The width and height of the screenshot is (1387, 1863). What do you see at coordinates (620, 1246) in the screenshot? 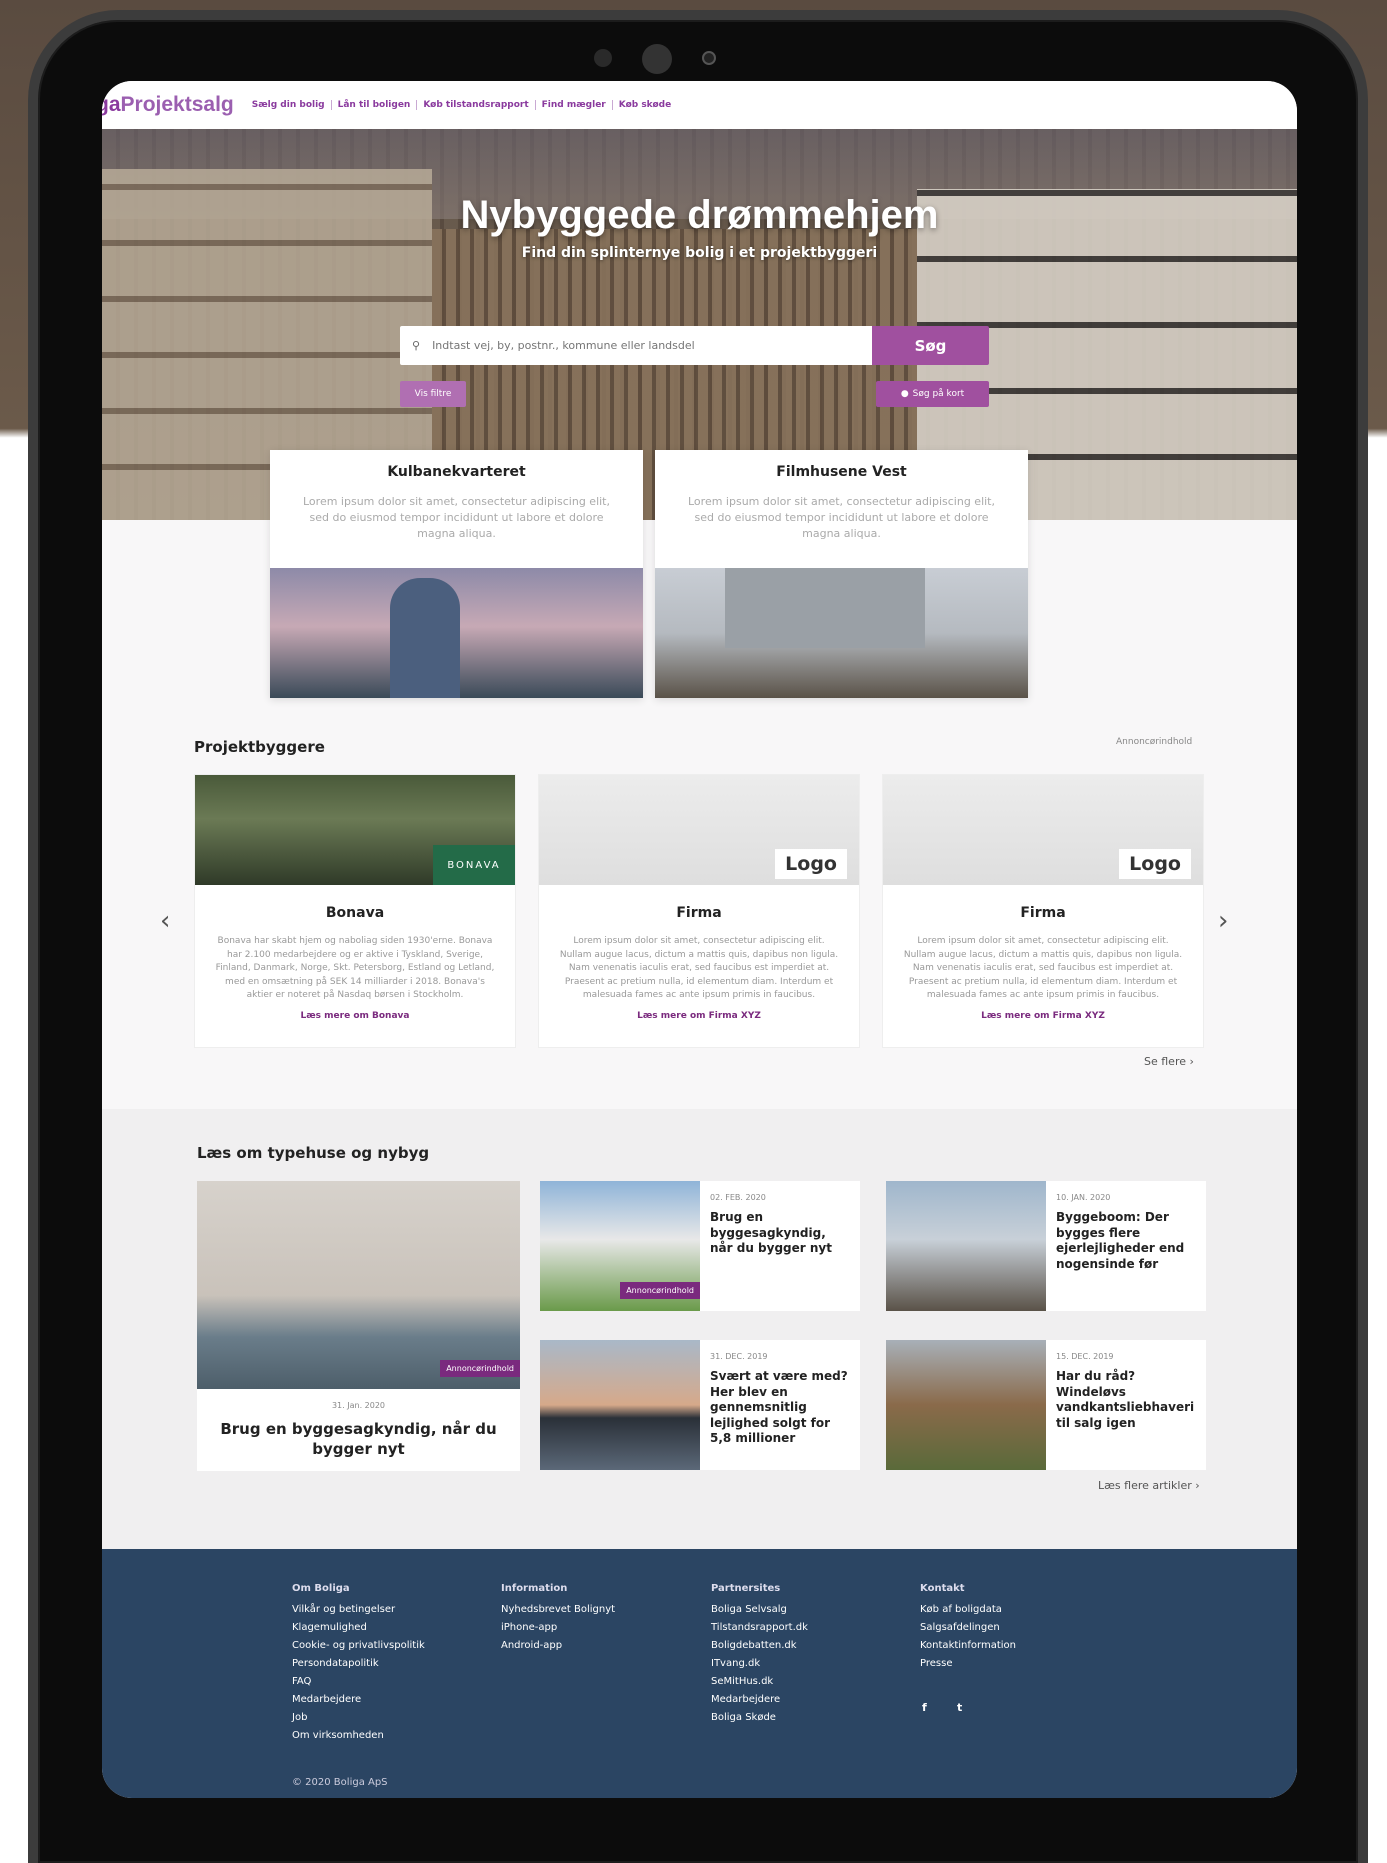
I see `article-image: Annoncørindhold` at bounding box center [620, 1246].